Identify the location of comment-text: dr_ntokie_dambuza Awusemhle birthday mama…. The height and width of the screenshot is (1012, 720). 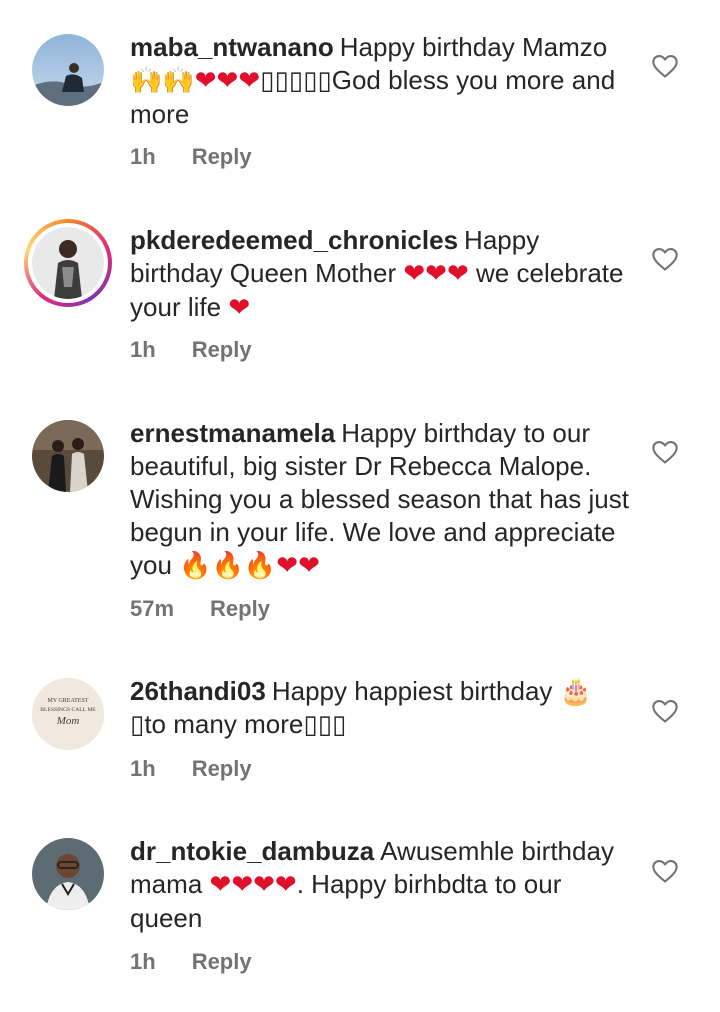
(380, 885).